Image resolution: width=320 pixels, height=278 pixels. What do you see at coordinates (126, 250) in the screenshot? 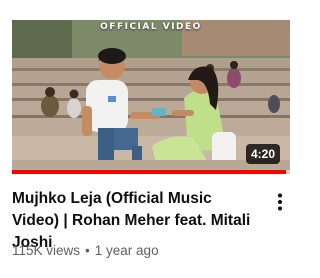
I see `upload-age: 1 year ago` at bounding box center [126, 250].